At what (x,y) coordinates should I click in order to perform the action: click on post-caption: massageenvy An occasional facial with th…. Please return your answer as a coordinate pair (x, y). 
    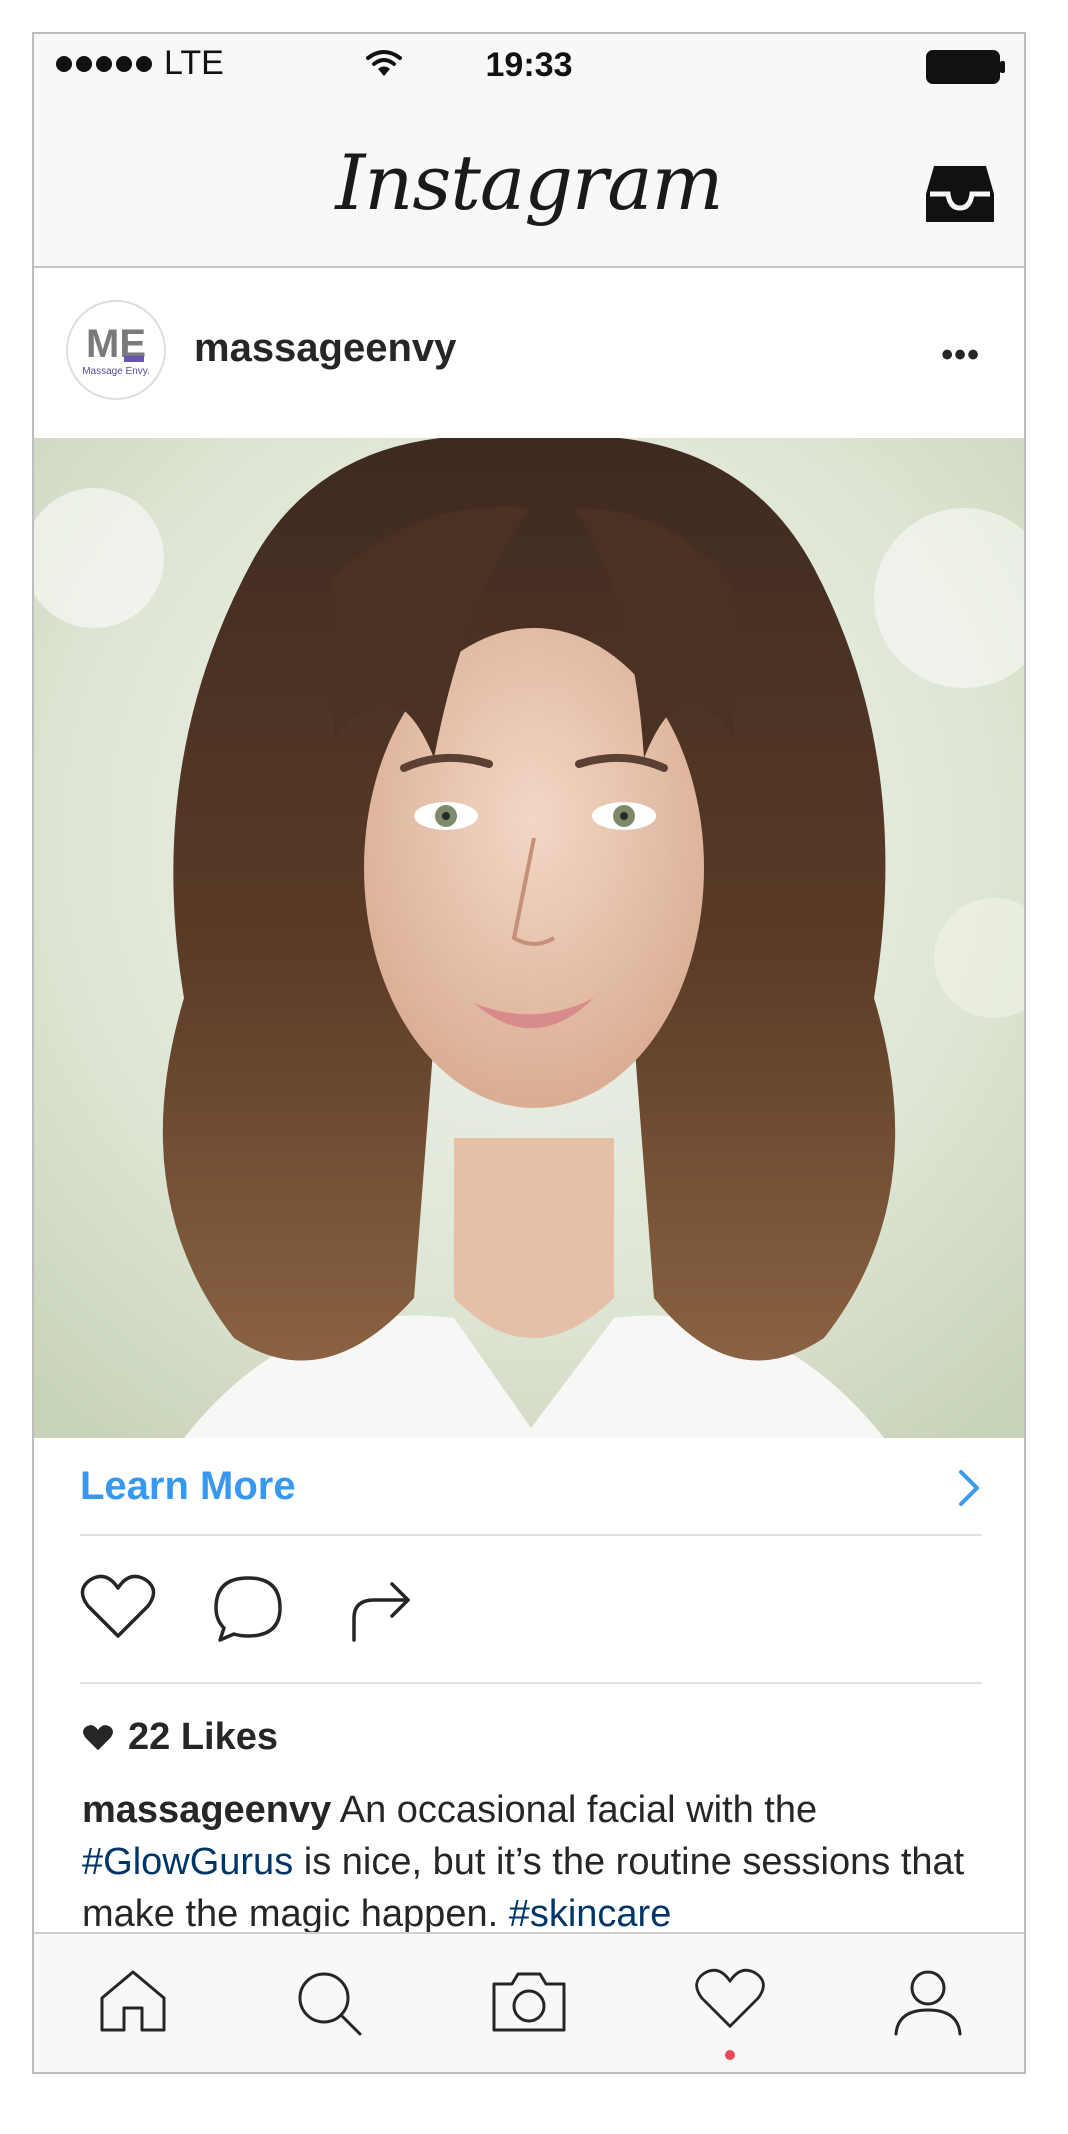
    Looking at the image, I should click on (540, 1862).